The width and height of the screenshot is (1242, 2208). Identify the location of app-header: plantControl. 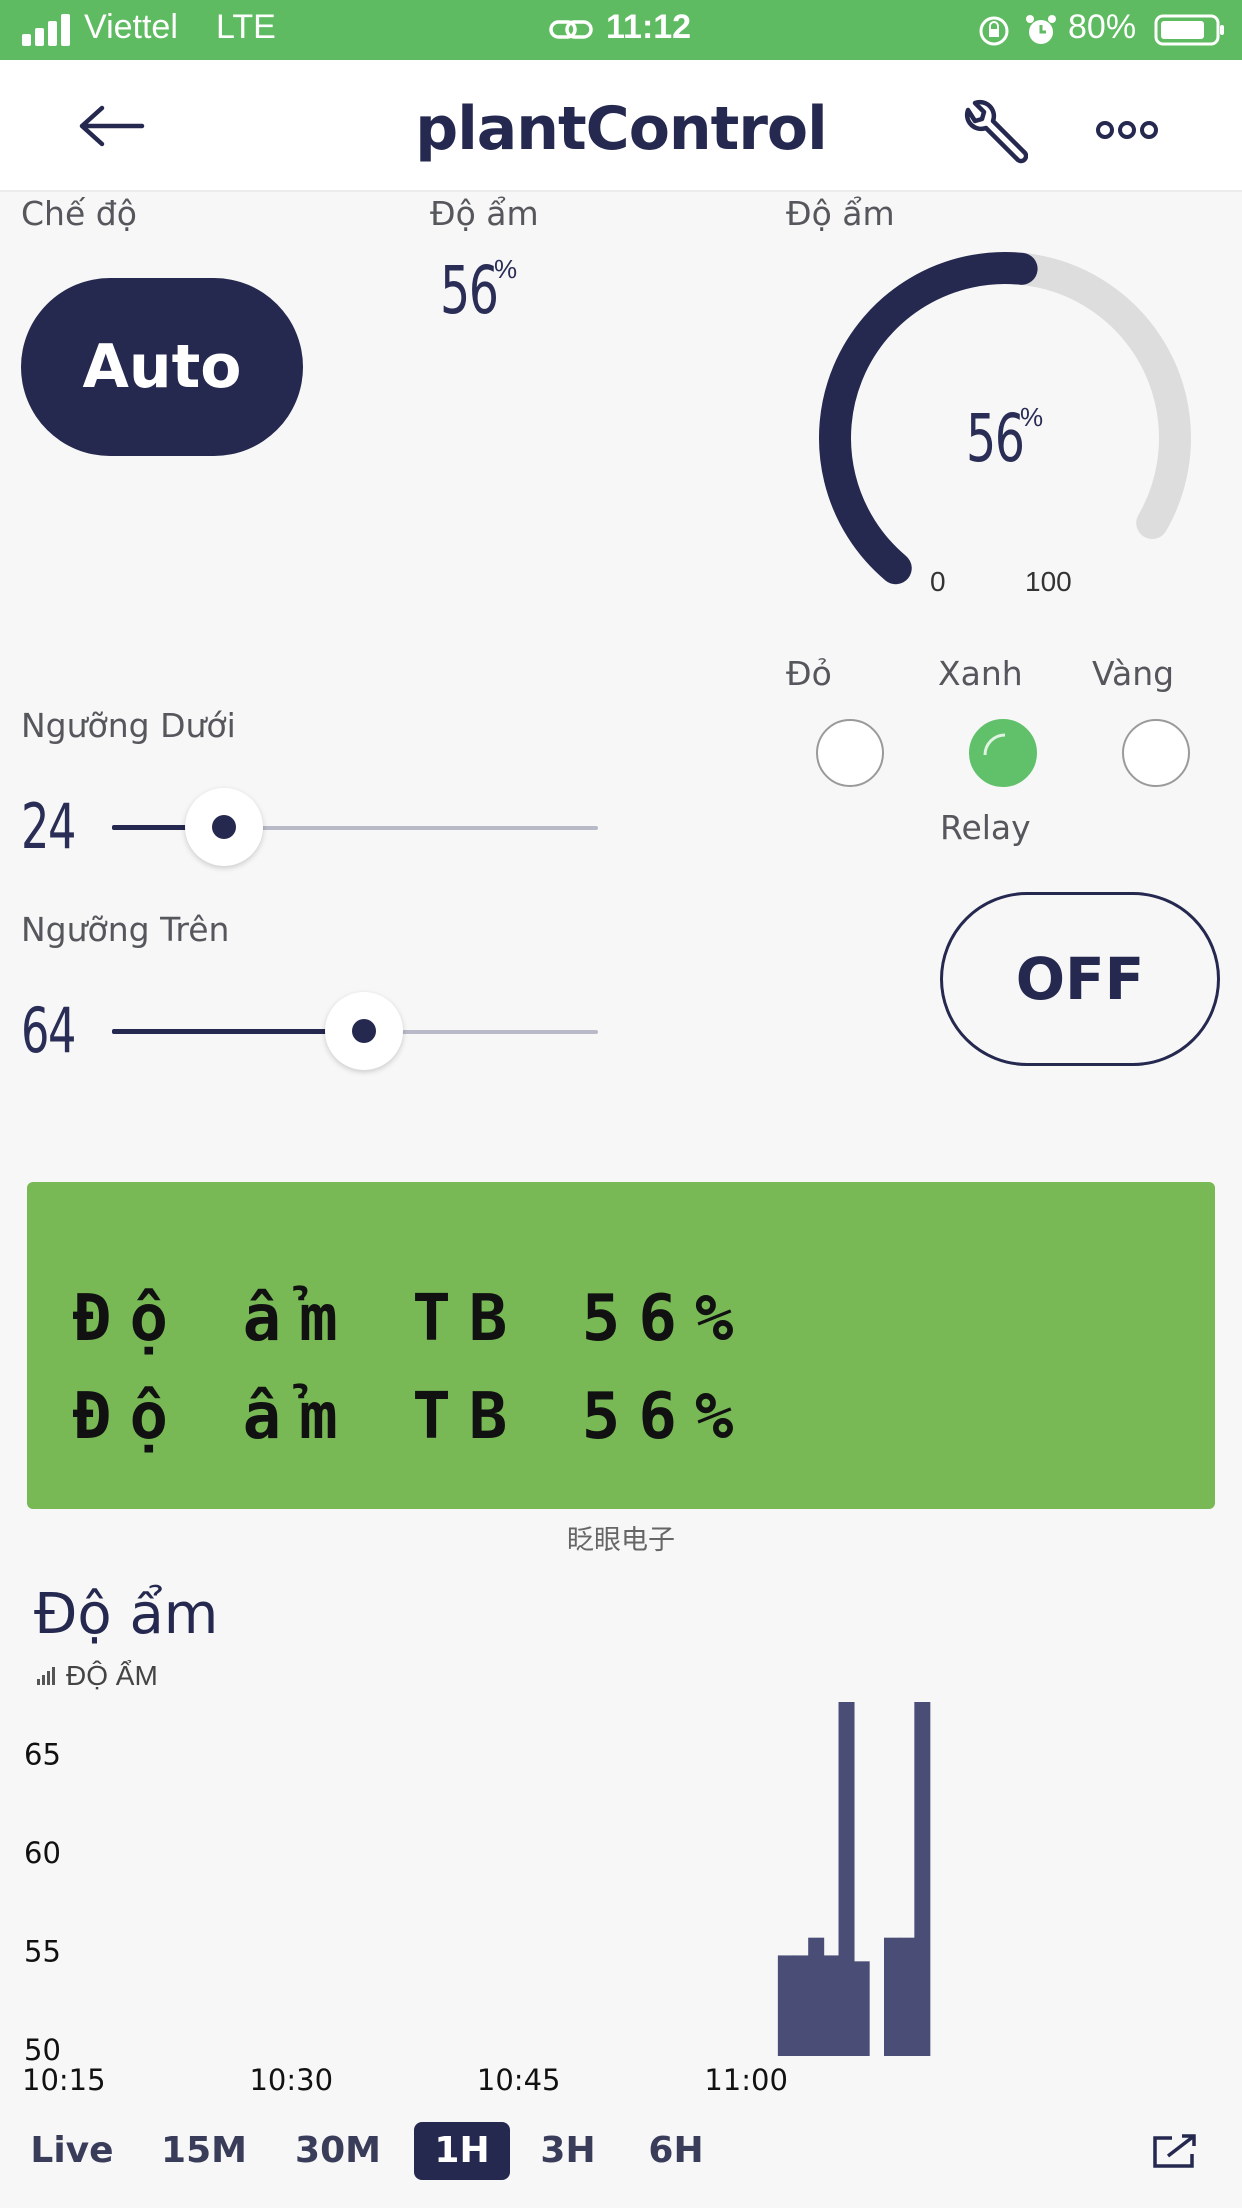
(621, 126).